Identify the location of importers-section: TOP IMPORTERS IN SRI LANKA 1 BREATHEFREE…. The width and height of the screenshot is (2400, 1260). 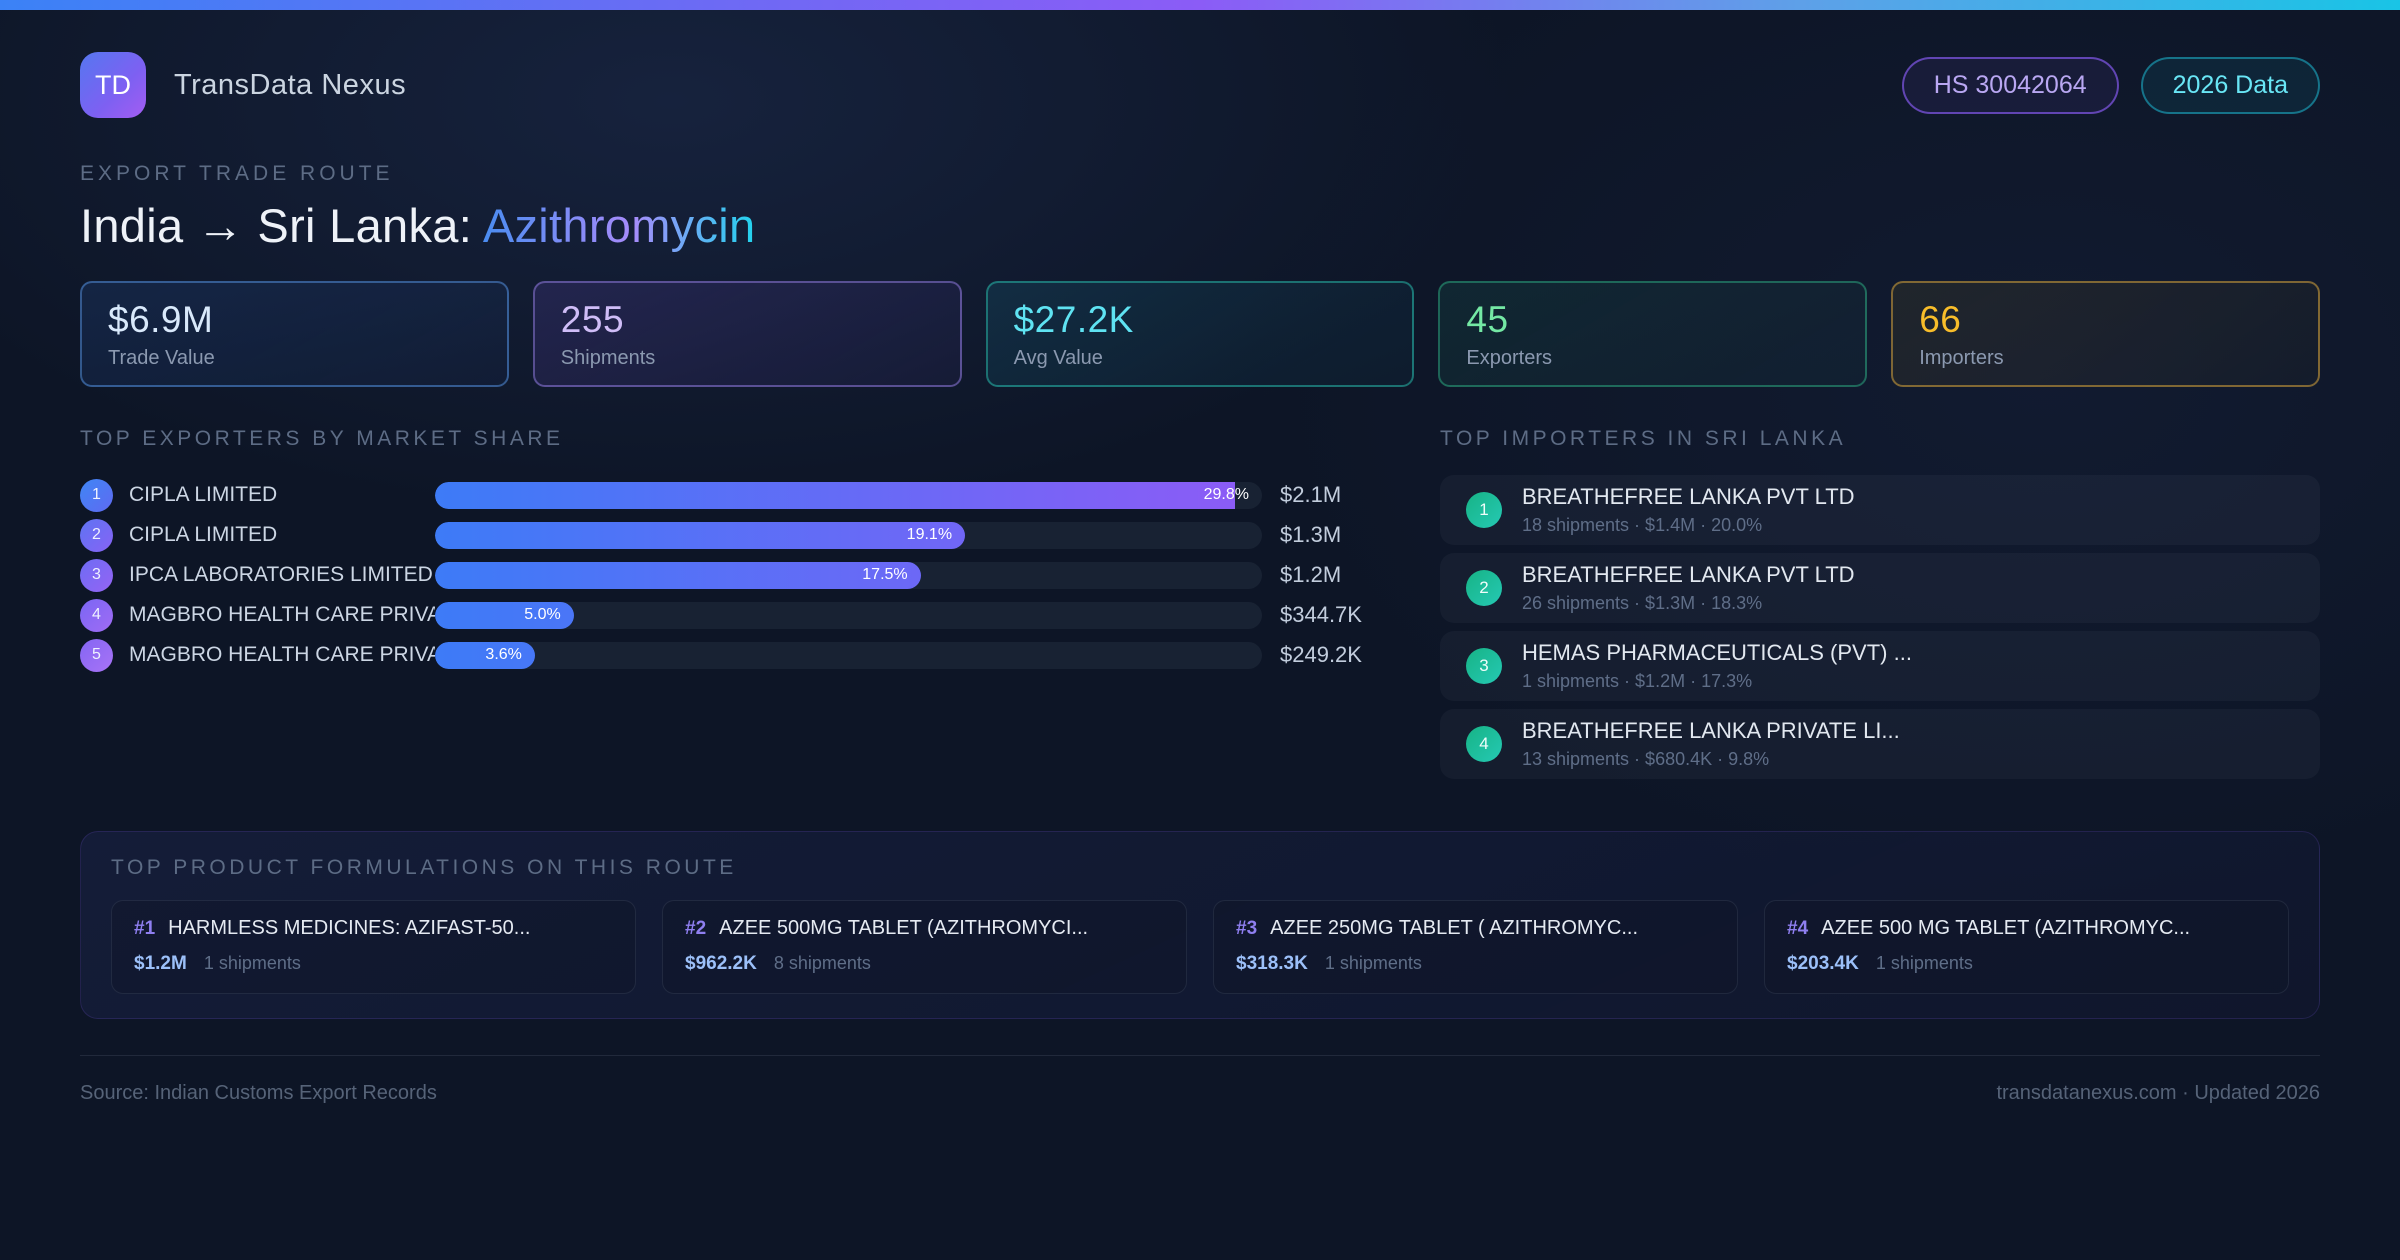
(1880, 607).